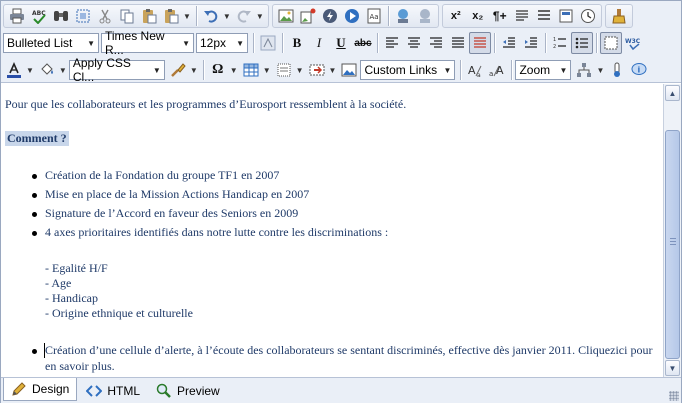 The width and height of the screenshot is (686, 411). I want to click on bulleted-list-button, so click(582, 43).